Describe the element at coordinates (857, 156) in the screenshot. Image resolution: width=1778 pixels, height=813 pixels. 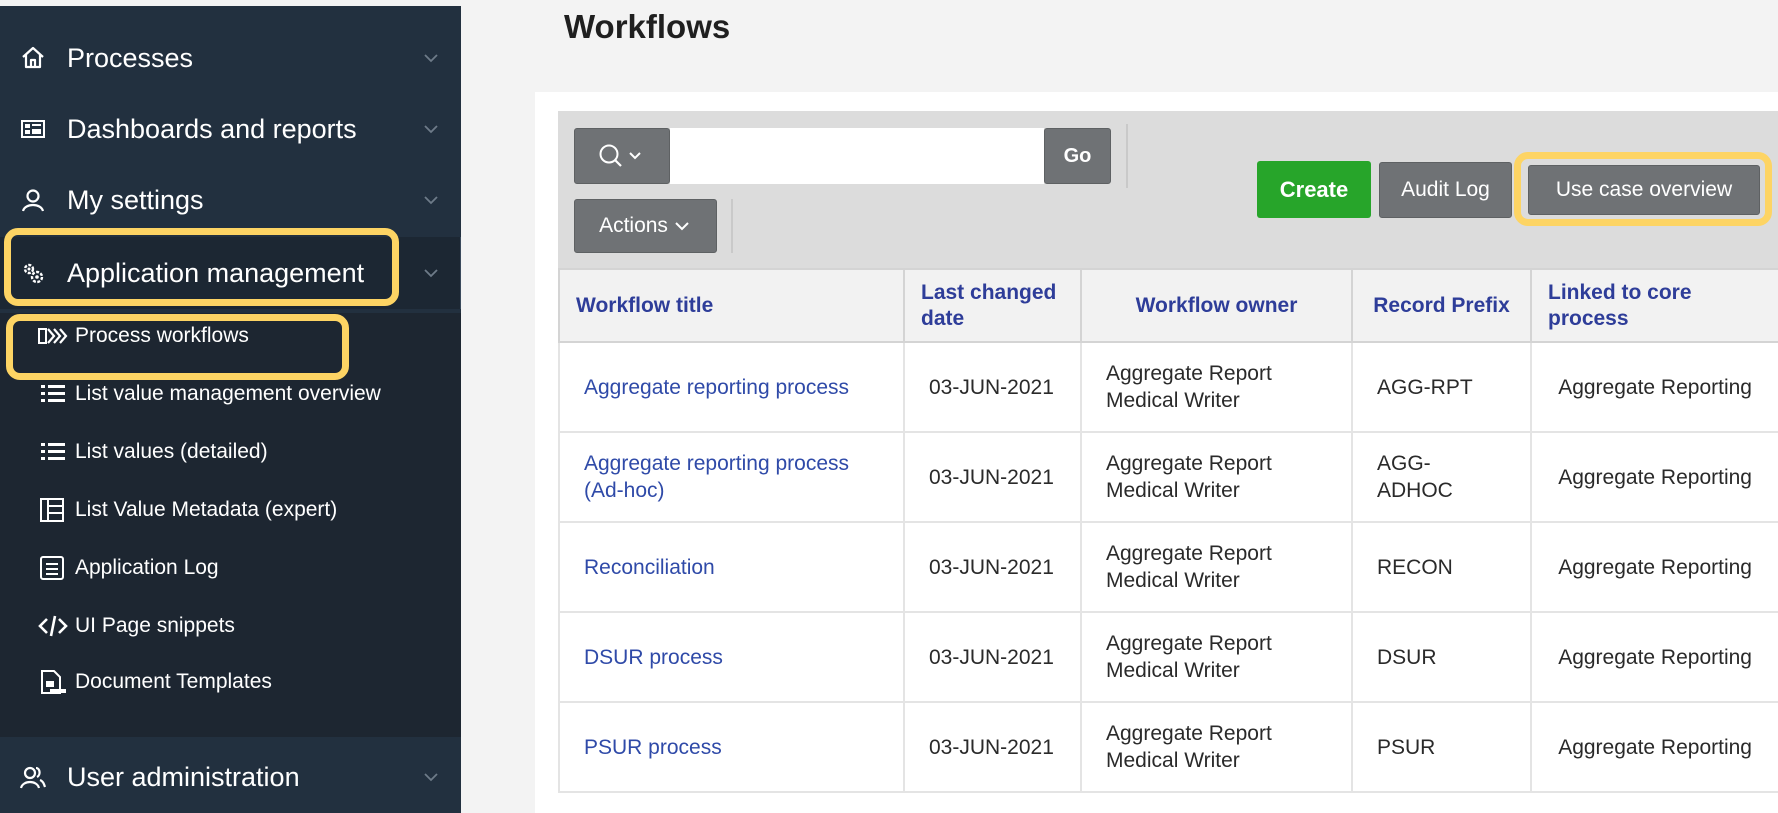
I see `search-input` at that location.